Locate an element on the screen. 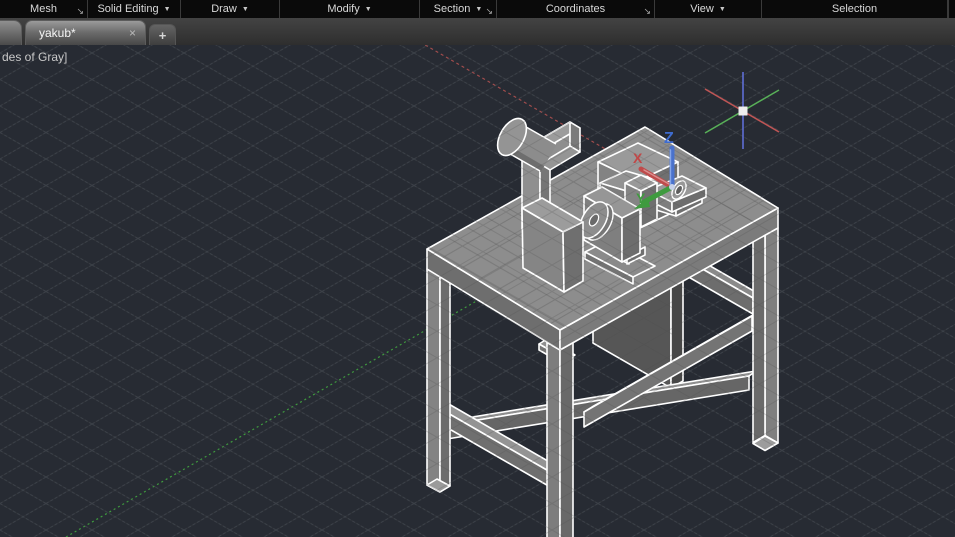 The height and width of the screenshot is (537, 955). ribbon-panel-label: Coordinates is located at coordinates (575, 9).